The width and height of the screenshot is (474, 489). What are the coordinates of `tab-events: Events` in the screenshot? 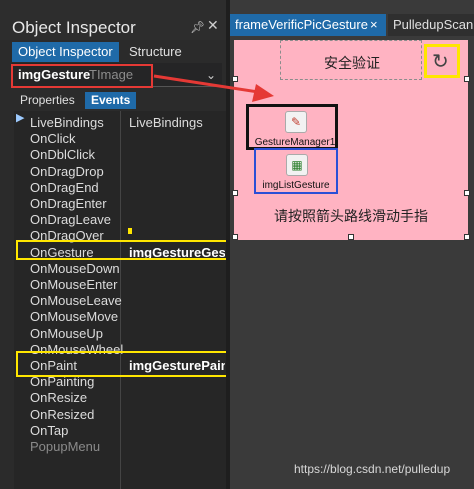 It's located at (111, 100).